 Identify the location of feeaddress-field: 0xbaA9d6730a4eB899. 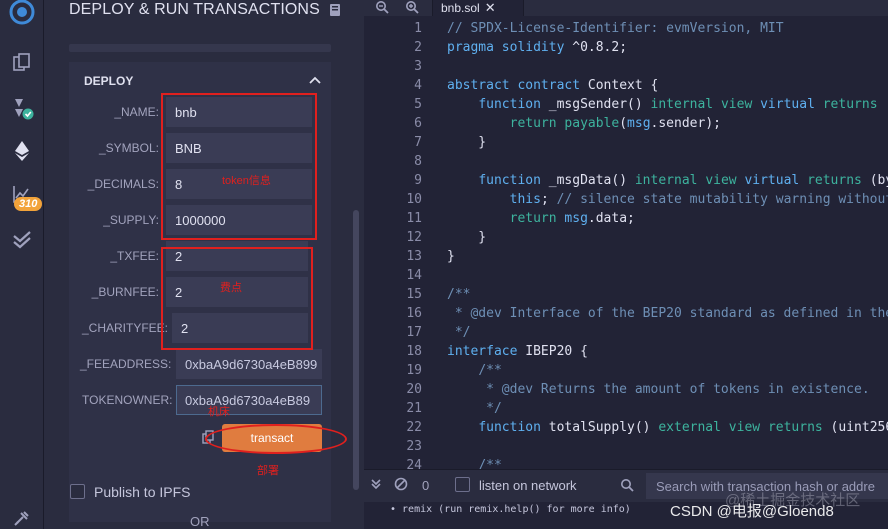
(249, 364).